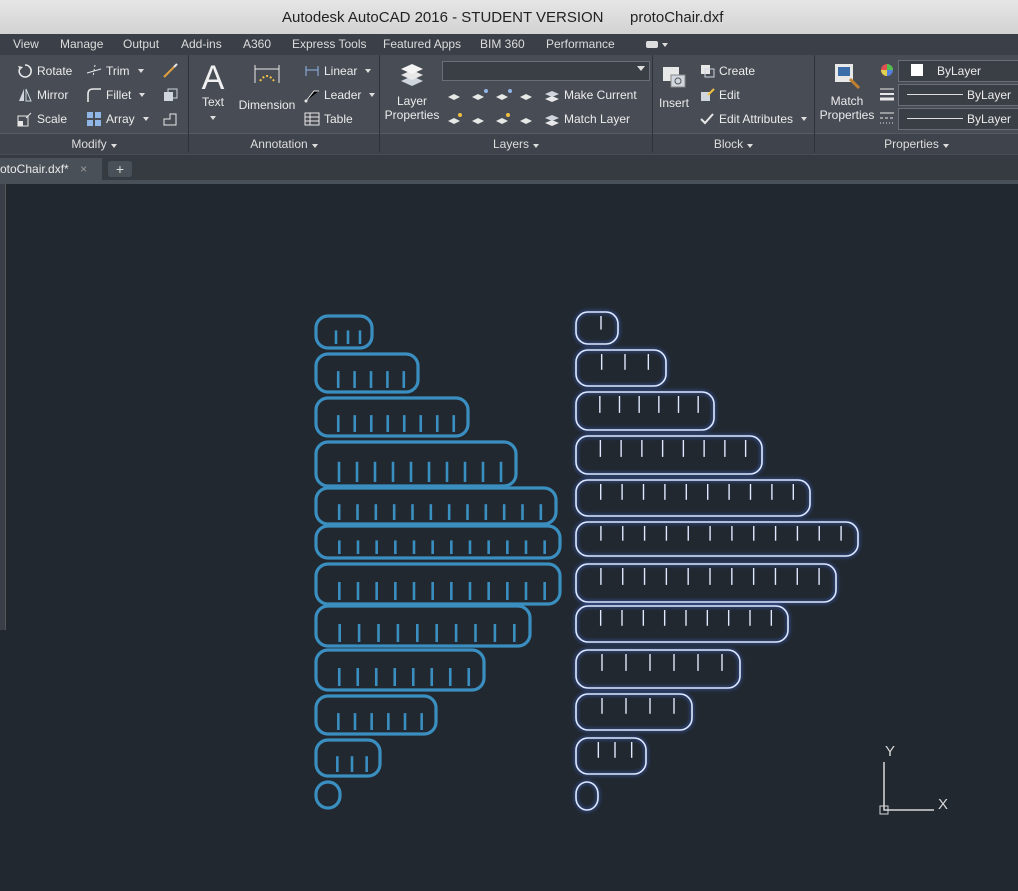  I want to click on block-panel-title: Block, so click(733, 143).